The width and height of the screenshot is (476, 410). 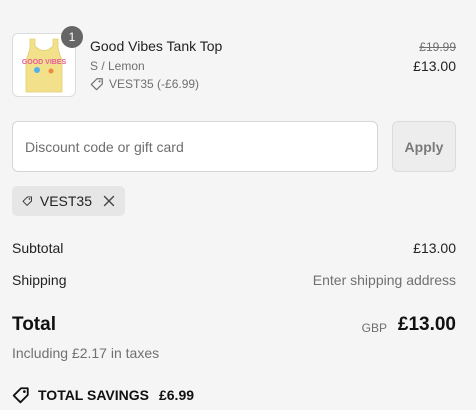 I want to click on applied-discount-chip: VEST35, so click(x=68, y=201).